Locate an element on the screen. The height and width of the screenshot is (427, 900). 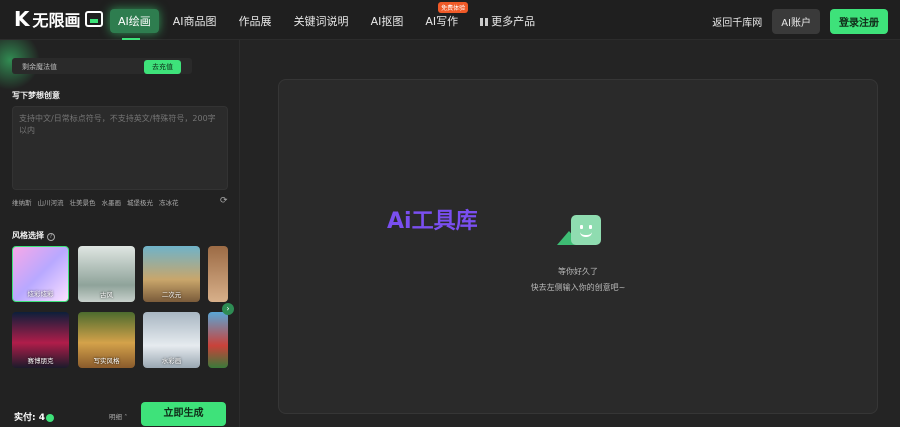
smiley-icon is located at coordinates (579, 232).